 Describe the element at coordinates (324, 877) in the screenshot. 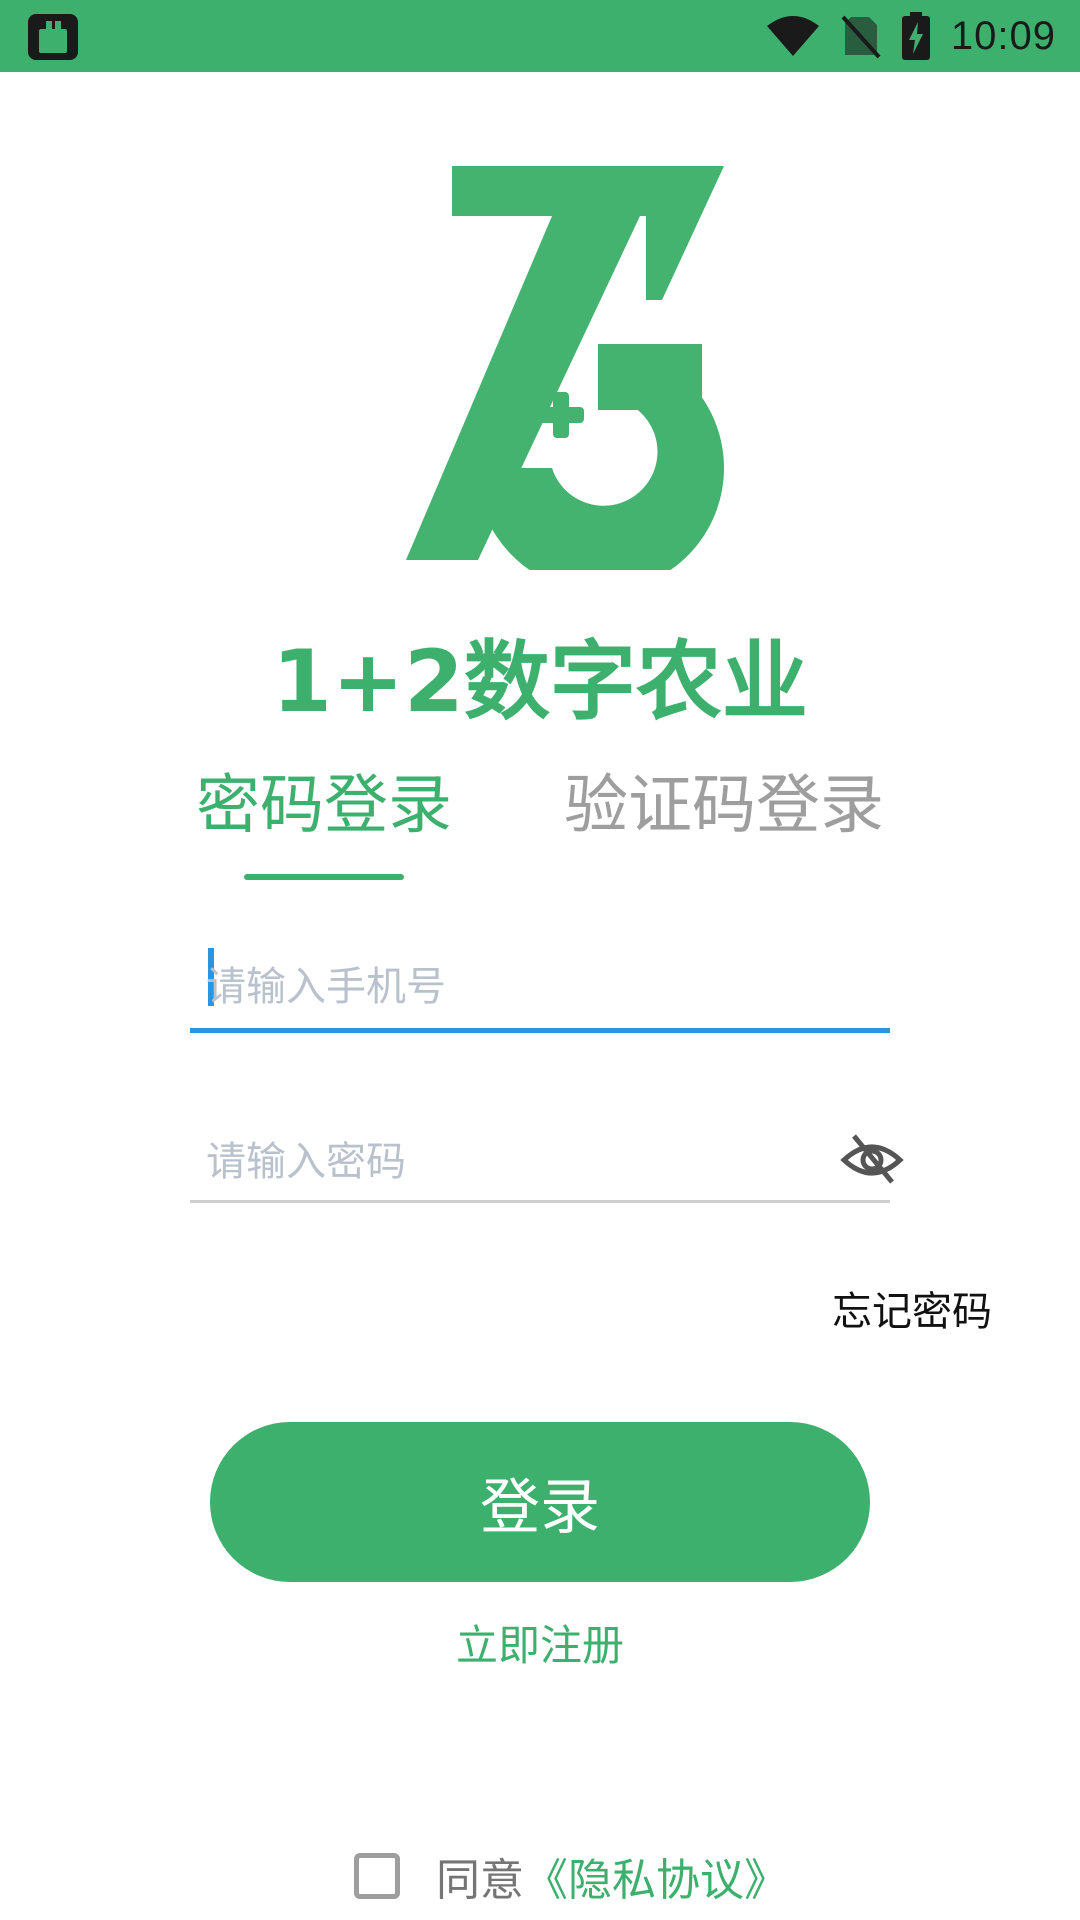

I see `active-tab-indicator` at that location.